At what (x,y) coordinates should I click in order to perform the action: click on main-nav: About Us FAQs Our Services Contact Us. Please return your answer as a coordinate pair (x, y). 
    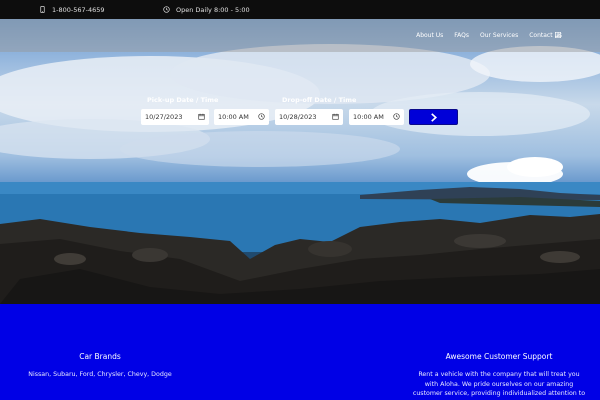
    Looking at the image, I should click on (489, 35).